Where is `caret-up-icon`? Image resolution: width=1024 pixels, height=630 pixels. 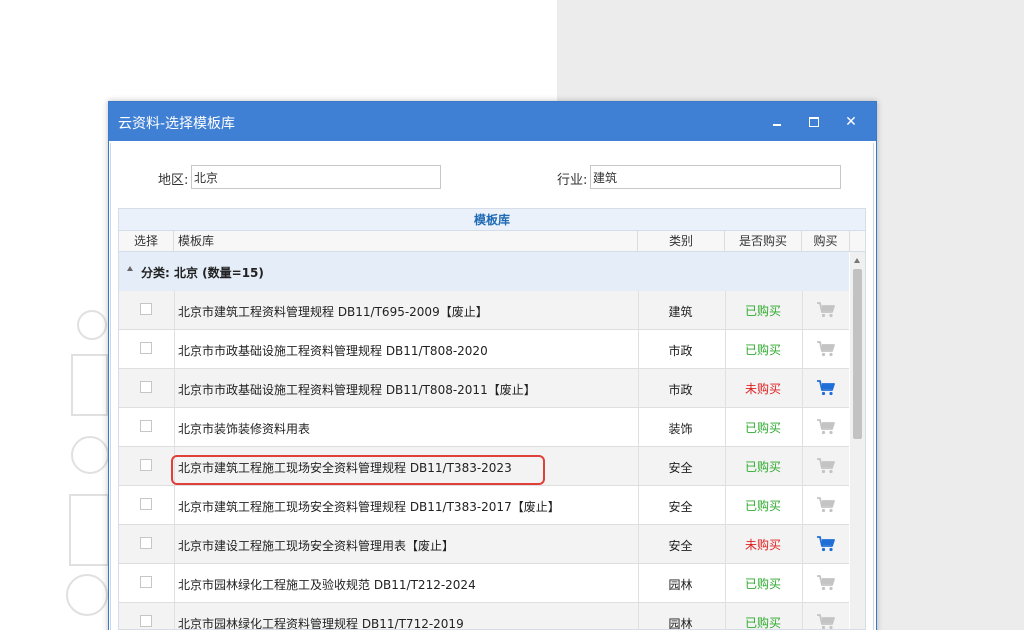 caret-up-icon is located at coordinates (130, 268).